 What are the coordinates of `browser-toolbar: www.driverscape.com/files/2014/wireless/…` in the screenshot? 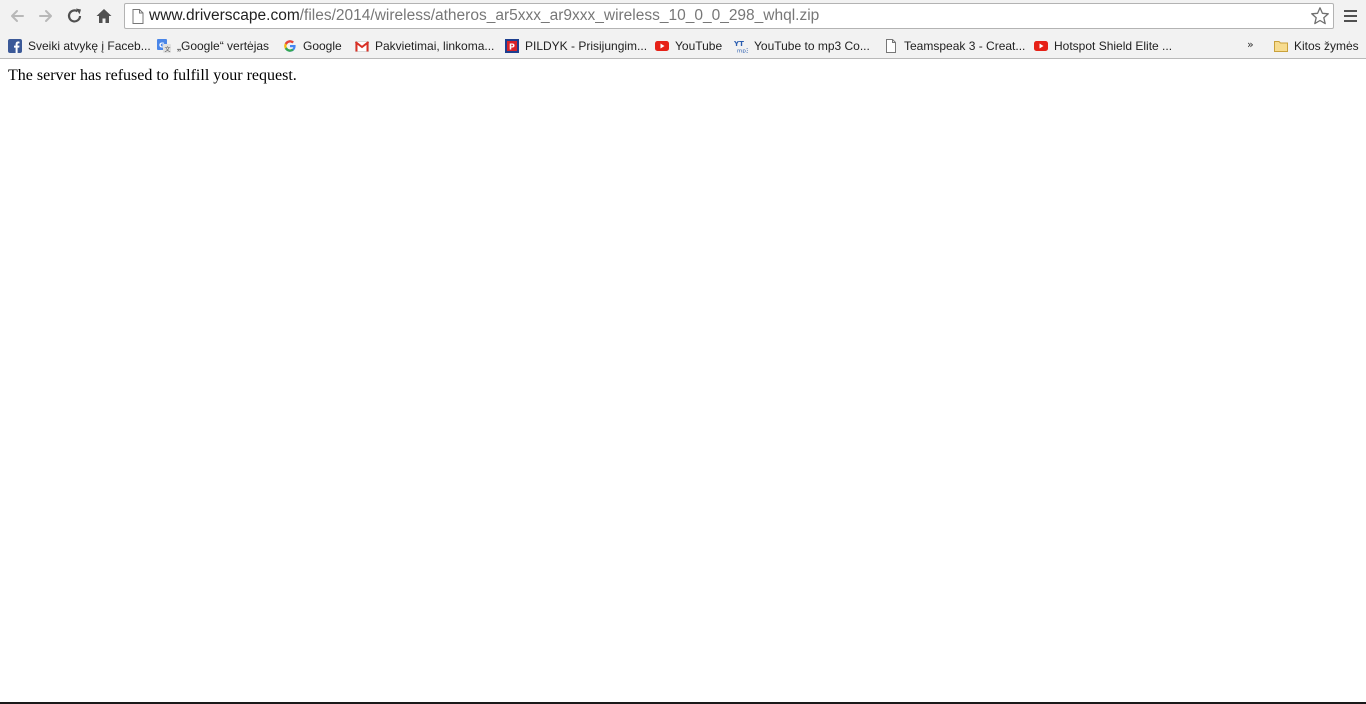 It's located at (683, 16).